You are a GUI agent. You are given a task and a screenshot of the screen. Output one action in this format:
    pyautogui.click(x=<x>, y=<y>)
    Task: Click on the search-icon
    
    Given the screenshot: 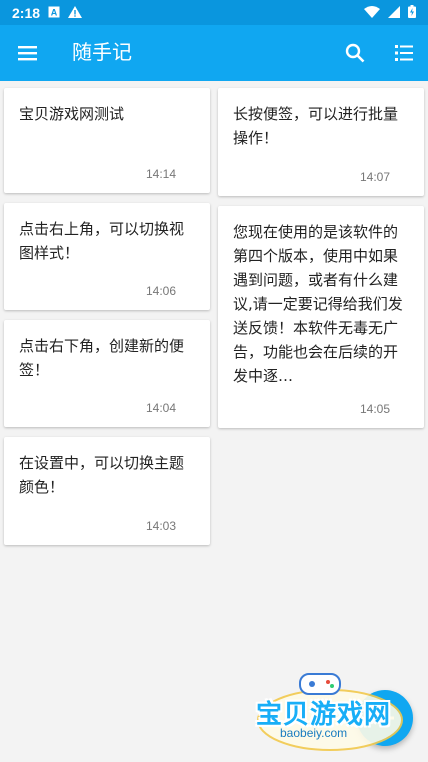 What is the action you would take?
    pyautogui.click(x=355, y=53)
    